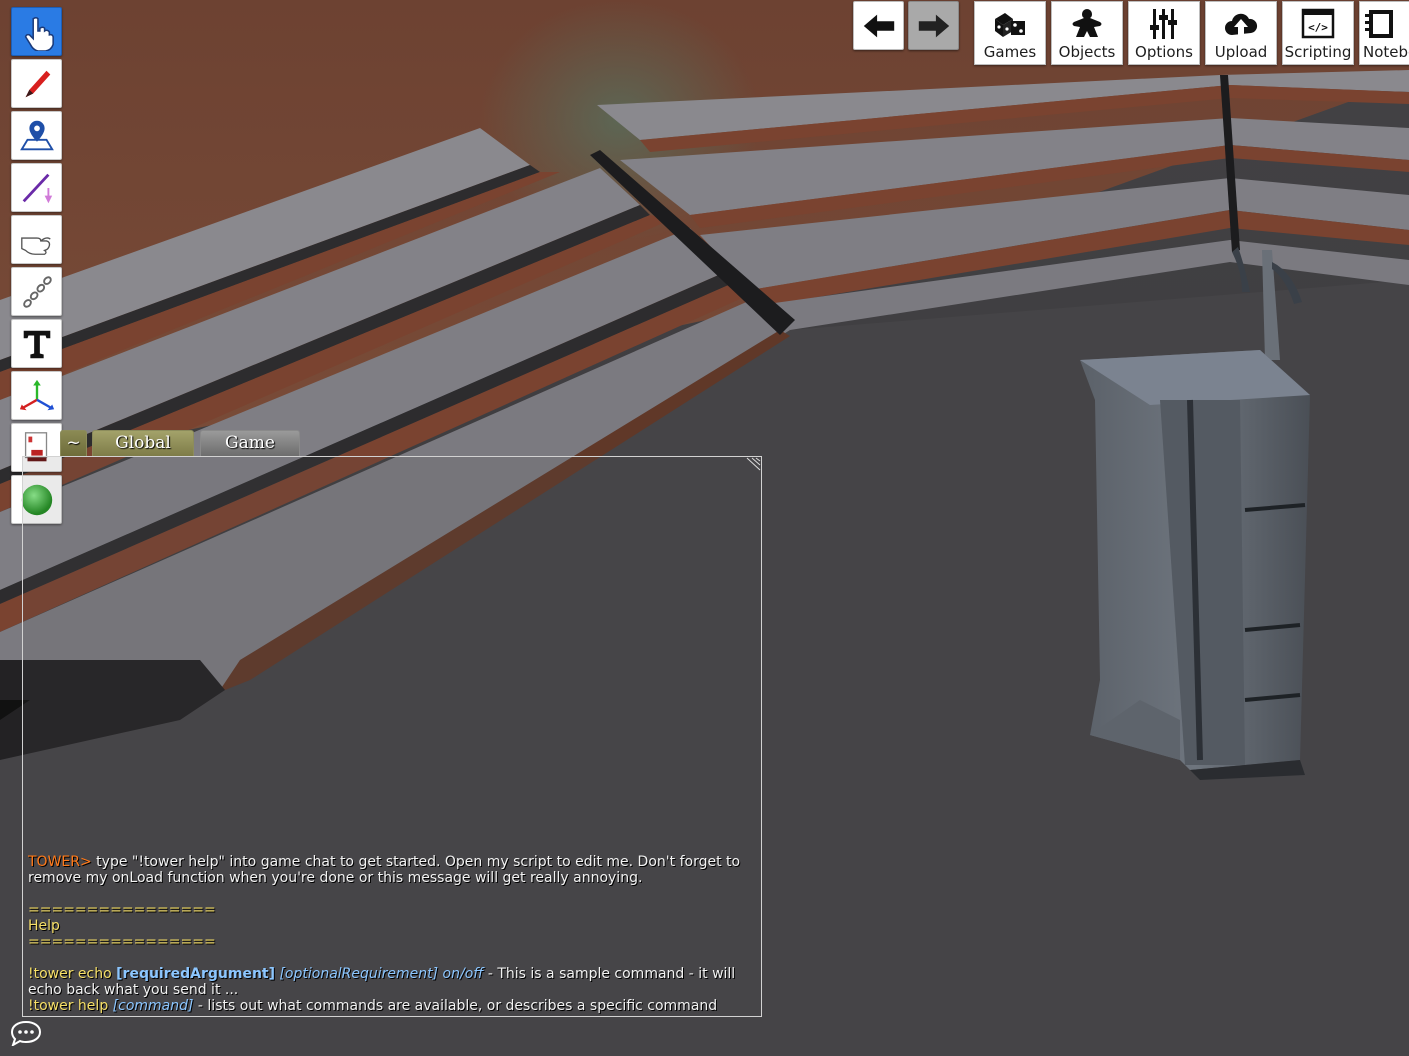 This screenshot has height=1056, width=1409. What do you see at coordinates (122, 910) in the screenshot?
I see `help-rule-top: ================` at bounding box center [122, 910].